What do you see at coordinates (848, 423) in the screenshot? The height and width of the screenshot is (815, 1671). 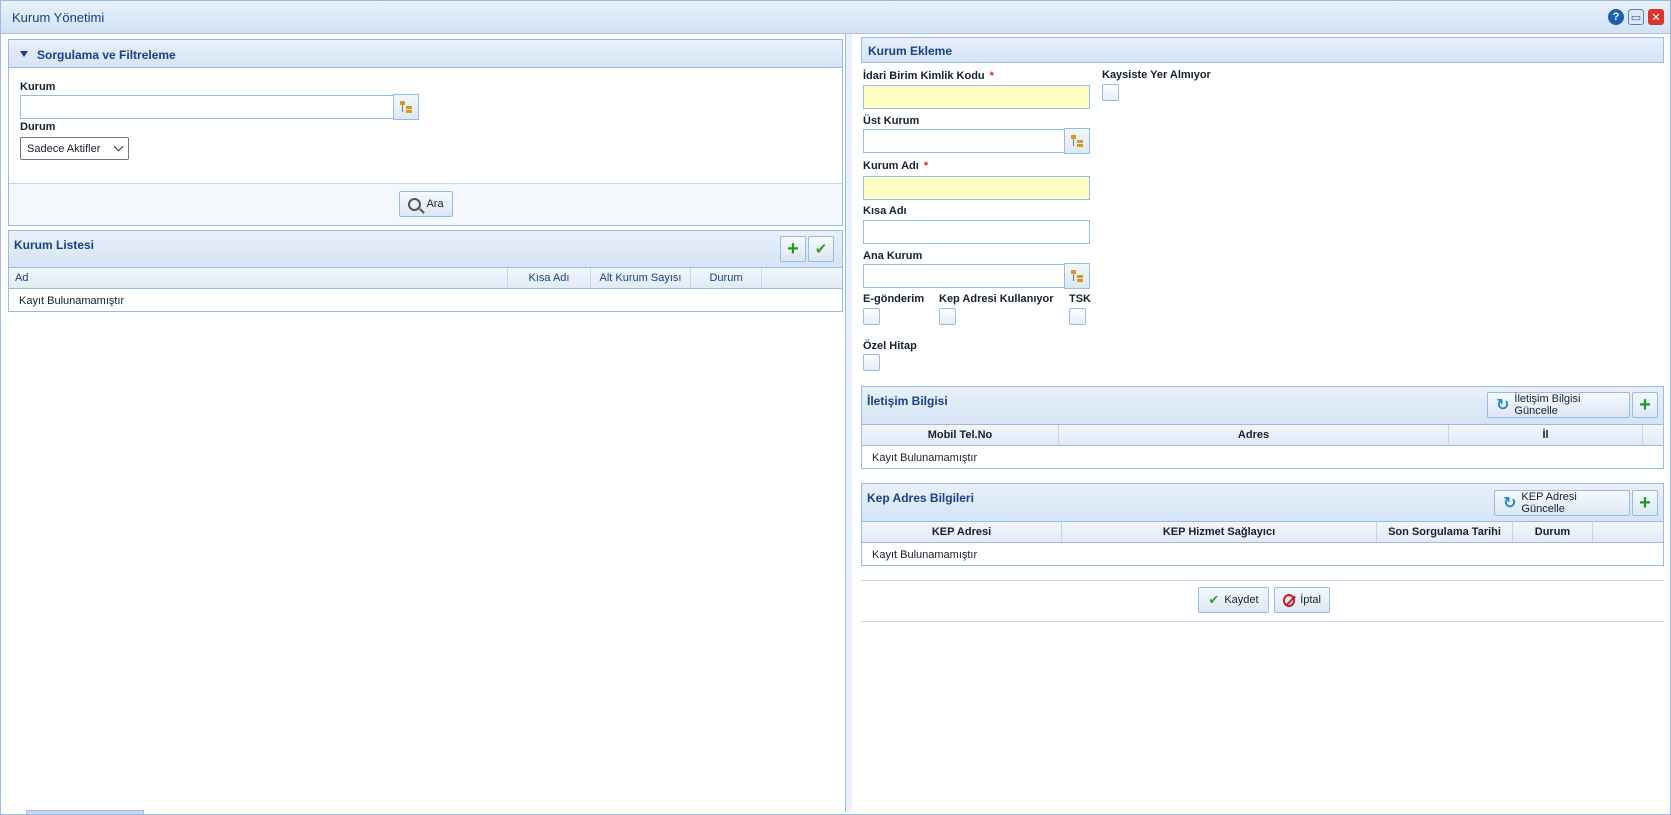 I see `panel-splitter` at bounding box center [848, 423].